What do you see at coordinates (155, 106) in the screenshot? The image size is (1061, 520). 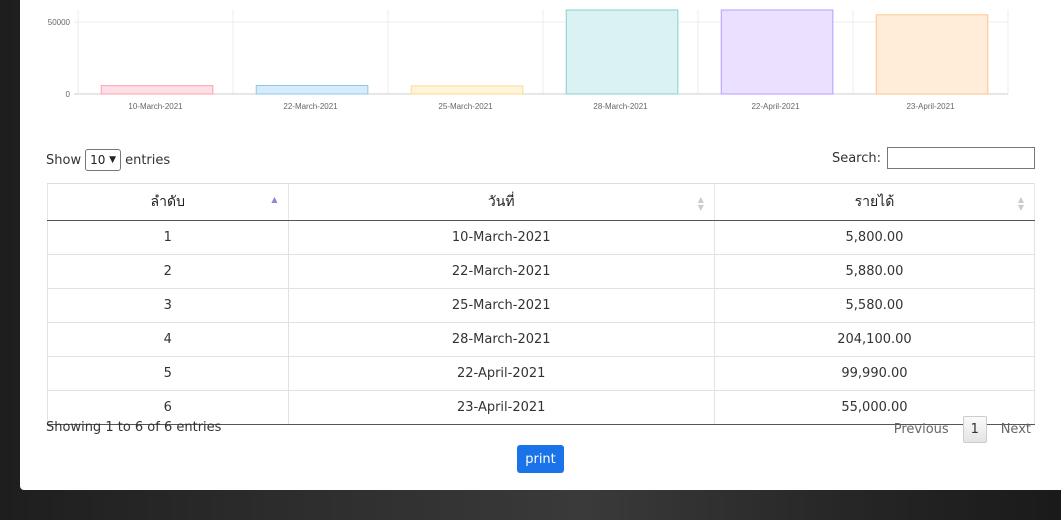 I see `x-tick-label: 10-March-2021` at bounding box center [155, 106].